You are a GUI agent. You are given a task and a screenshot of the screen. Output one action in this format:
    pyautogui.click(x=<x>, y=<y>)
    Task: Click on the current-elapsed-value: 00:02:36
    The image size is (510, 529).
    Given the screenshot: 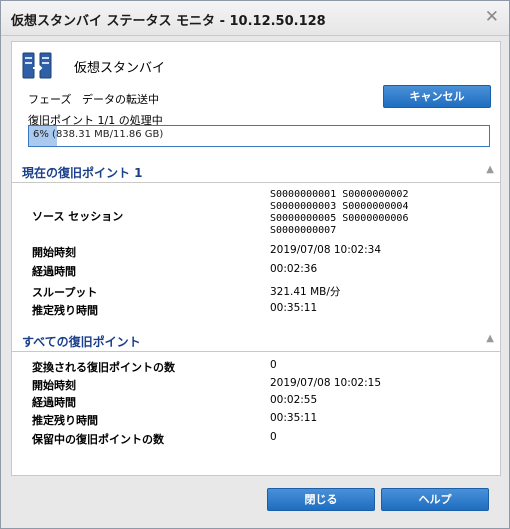 What is the action you would take?
    pyautogui.click(x=294, y=269)
    